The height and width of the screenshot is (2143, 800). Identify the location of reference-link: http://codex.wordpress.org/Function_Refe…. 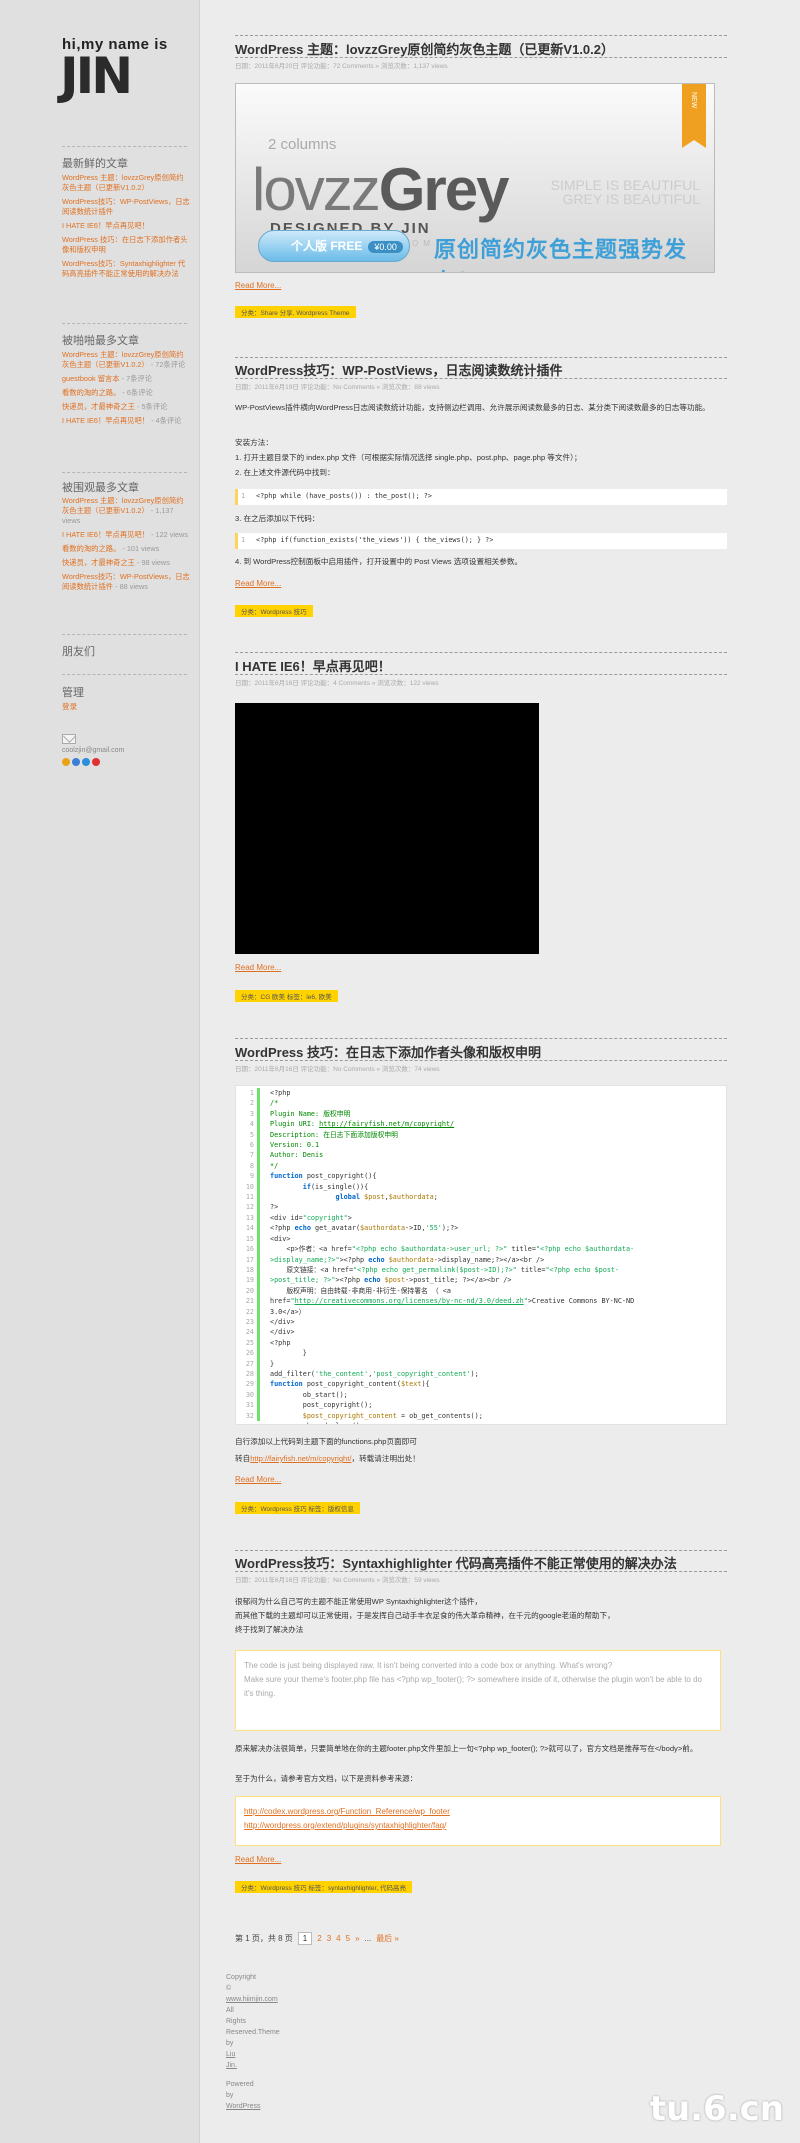
(478, 1812).